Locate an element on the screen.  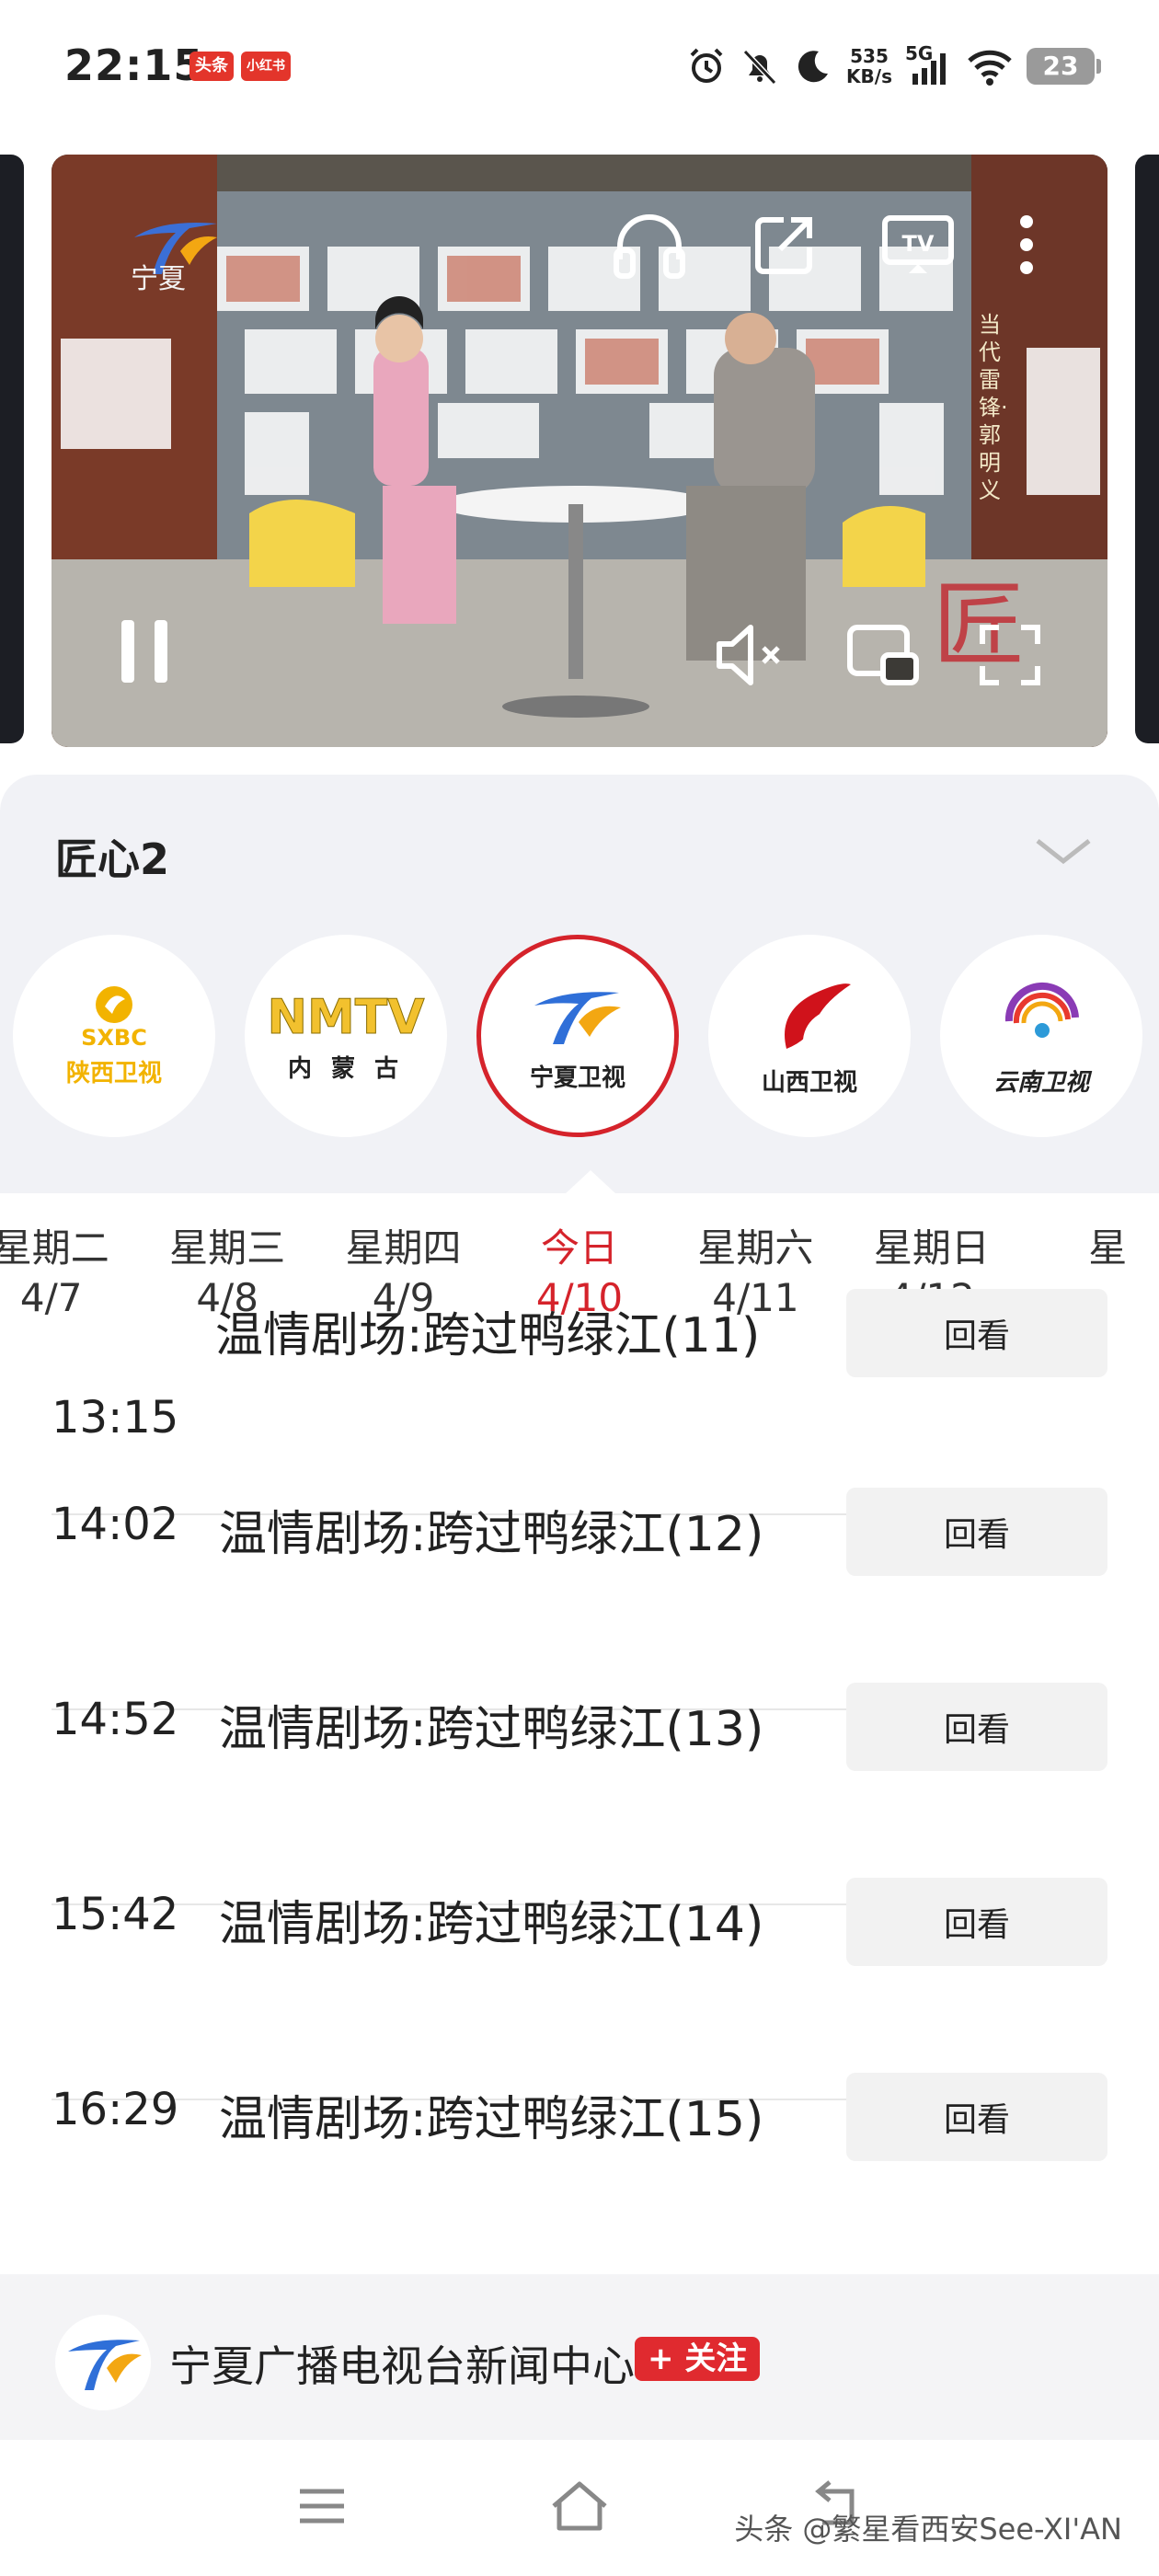
follow-button: + 关注 is located at coordinates (698, 2359).